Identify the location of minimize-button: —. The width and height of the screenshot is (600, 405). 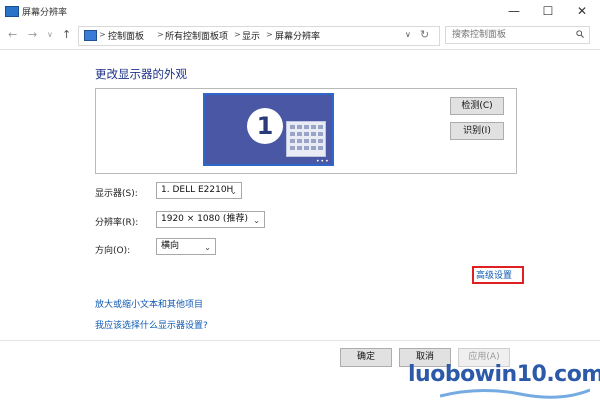
(514, 11).